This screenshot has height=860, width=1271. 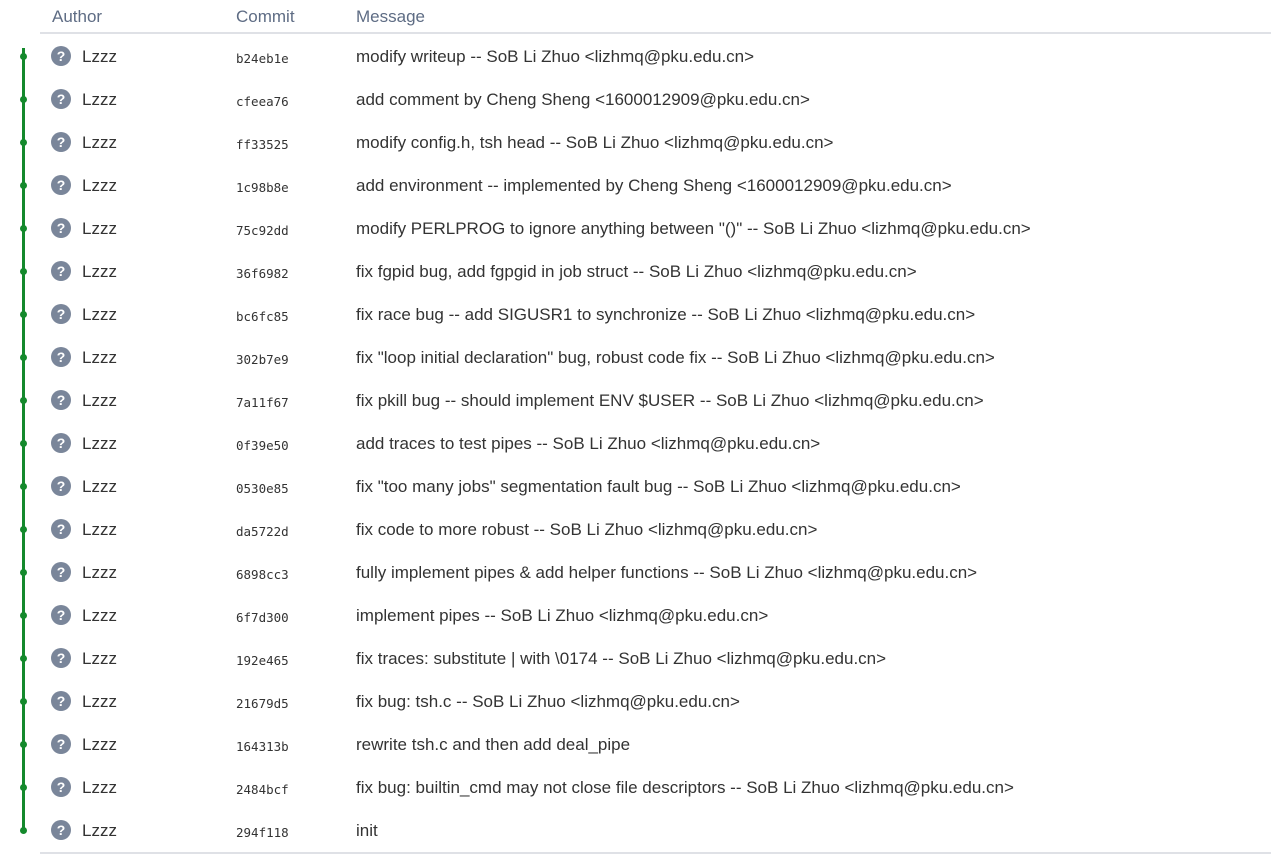 I want to click on commit-hash-link: 2484bcf, so click(x=262, y=789).